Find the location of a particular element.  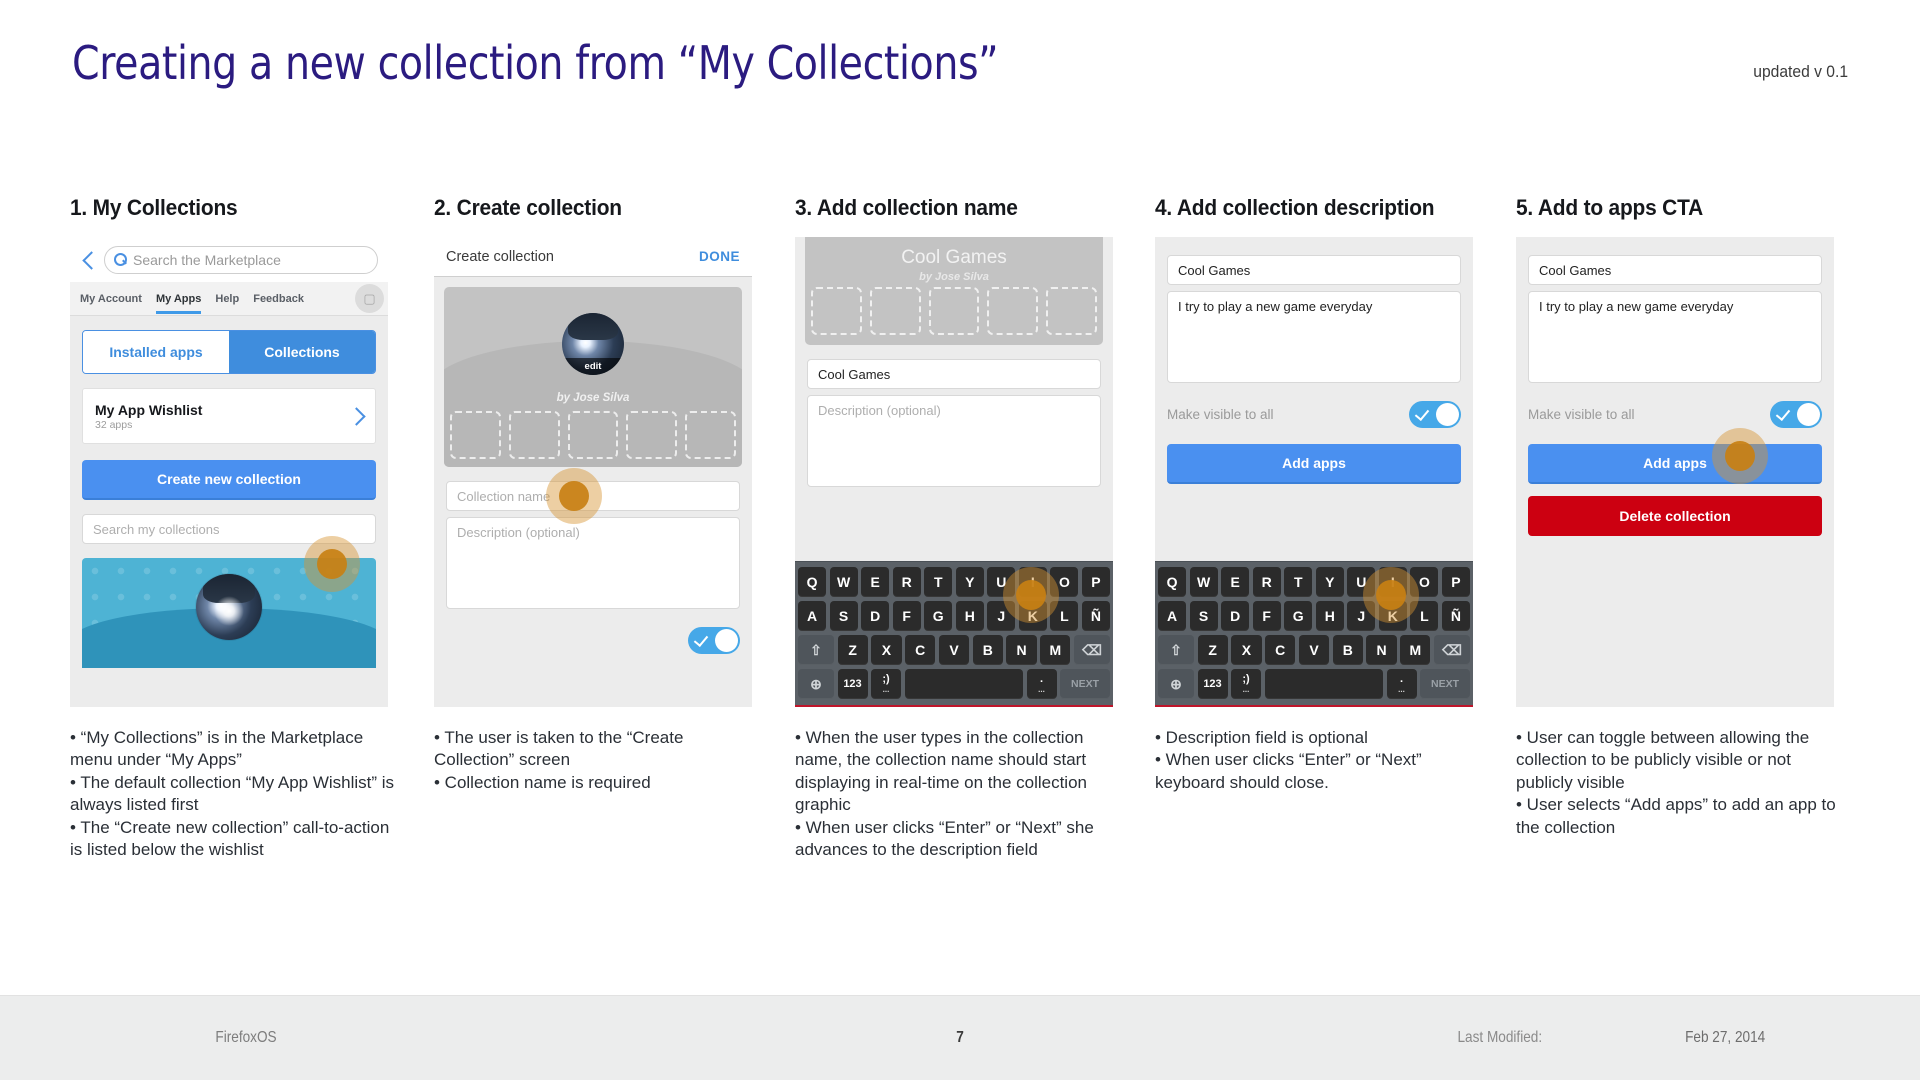

edit-badge: edit is located at coordinates (593, 366).